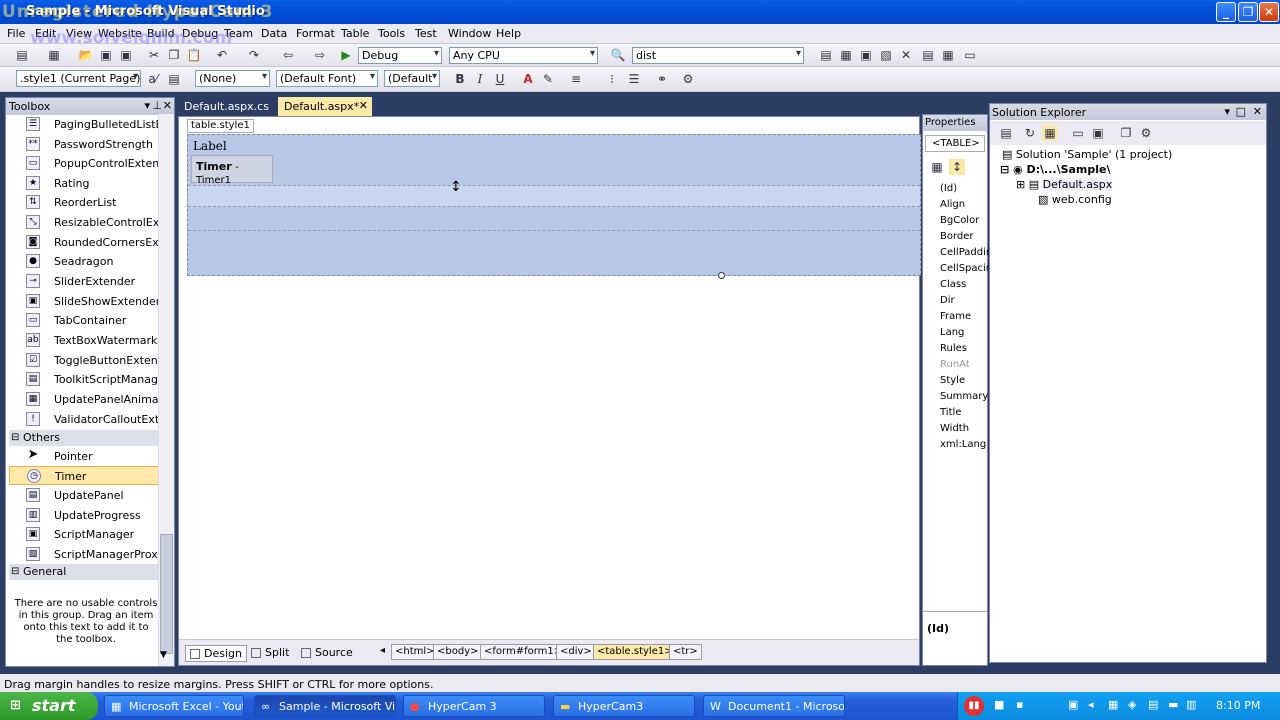 Image resolution: width=1280 pixels, height=720 pixels. Describe the element at coordinates (612, 79) in the screenshot. I see `numbered-list-icon: ⁝` at that location.